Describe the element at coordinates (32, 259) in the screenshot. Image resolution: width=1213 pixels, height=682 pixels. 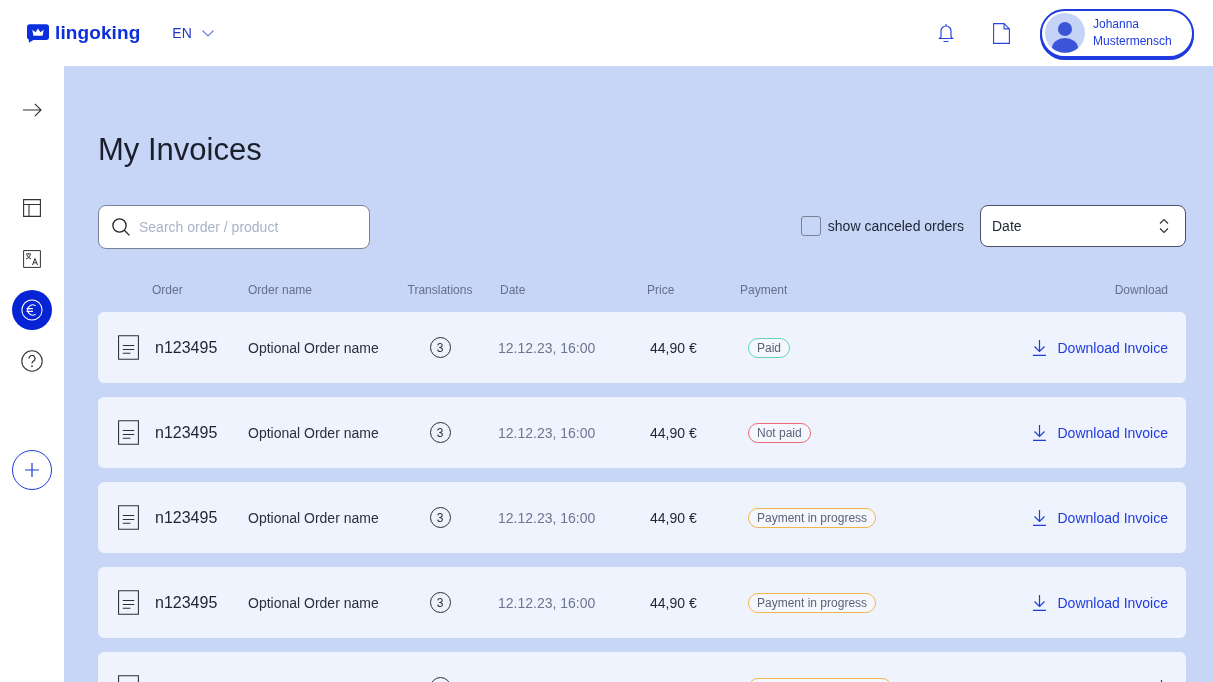
I see `translate-icon` at that location.